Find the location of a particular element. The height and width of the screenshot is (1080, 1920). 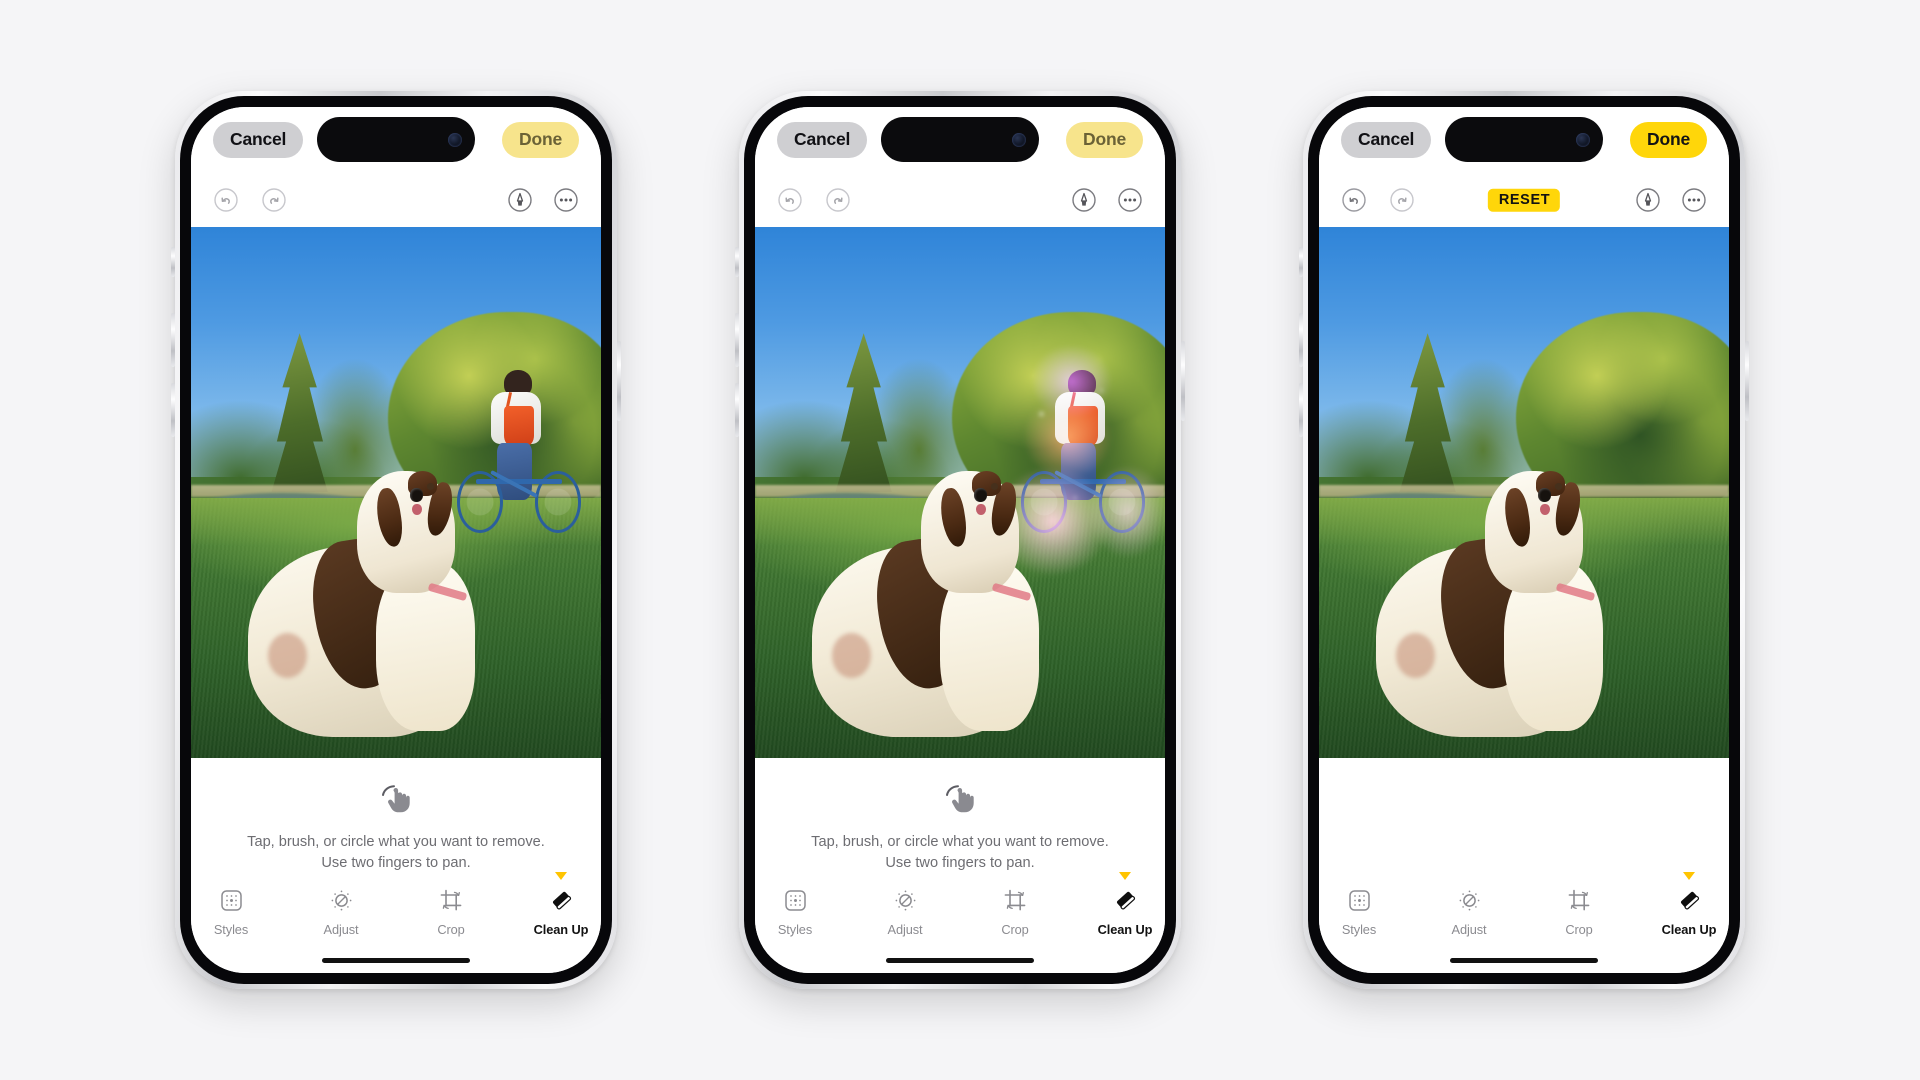

styles-grid-icon is located at coordinates (231, 900).